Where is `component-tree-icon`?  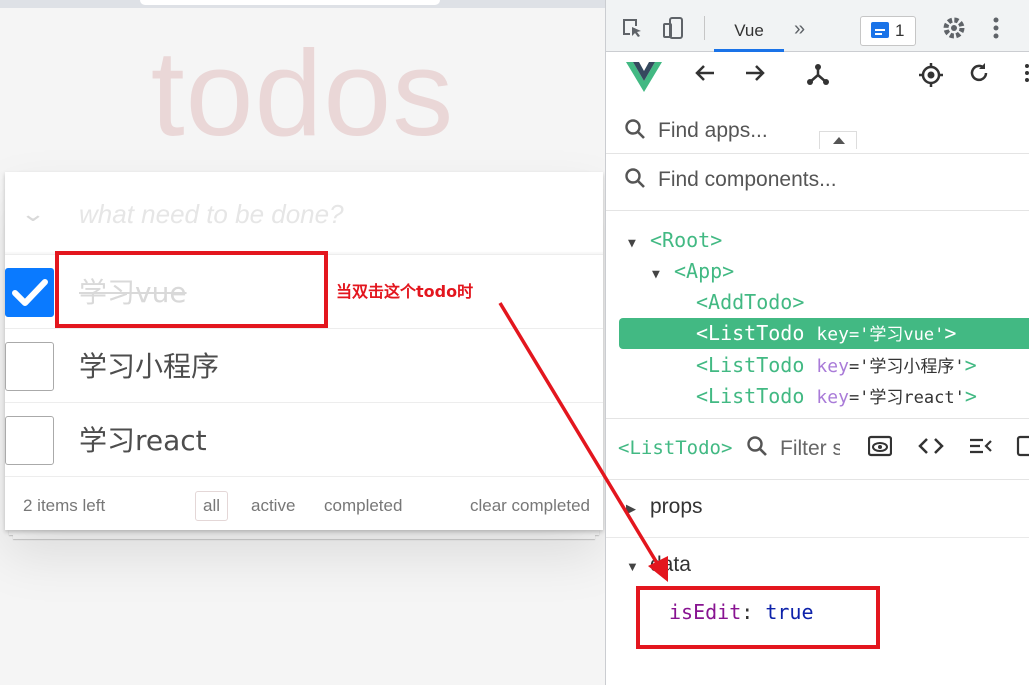
component-tree-icon is located at coordinates (818, 77).